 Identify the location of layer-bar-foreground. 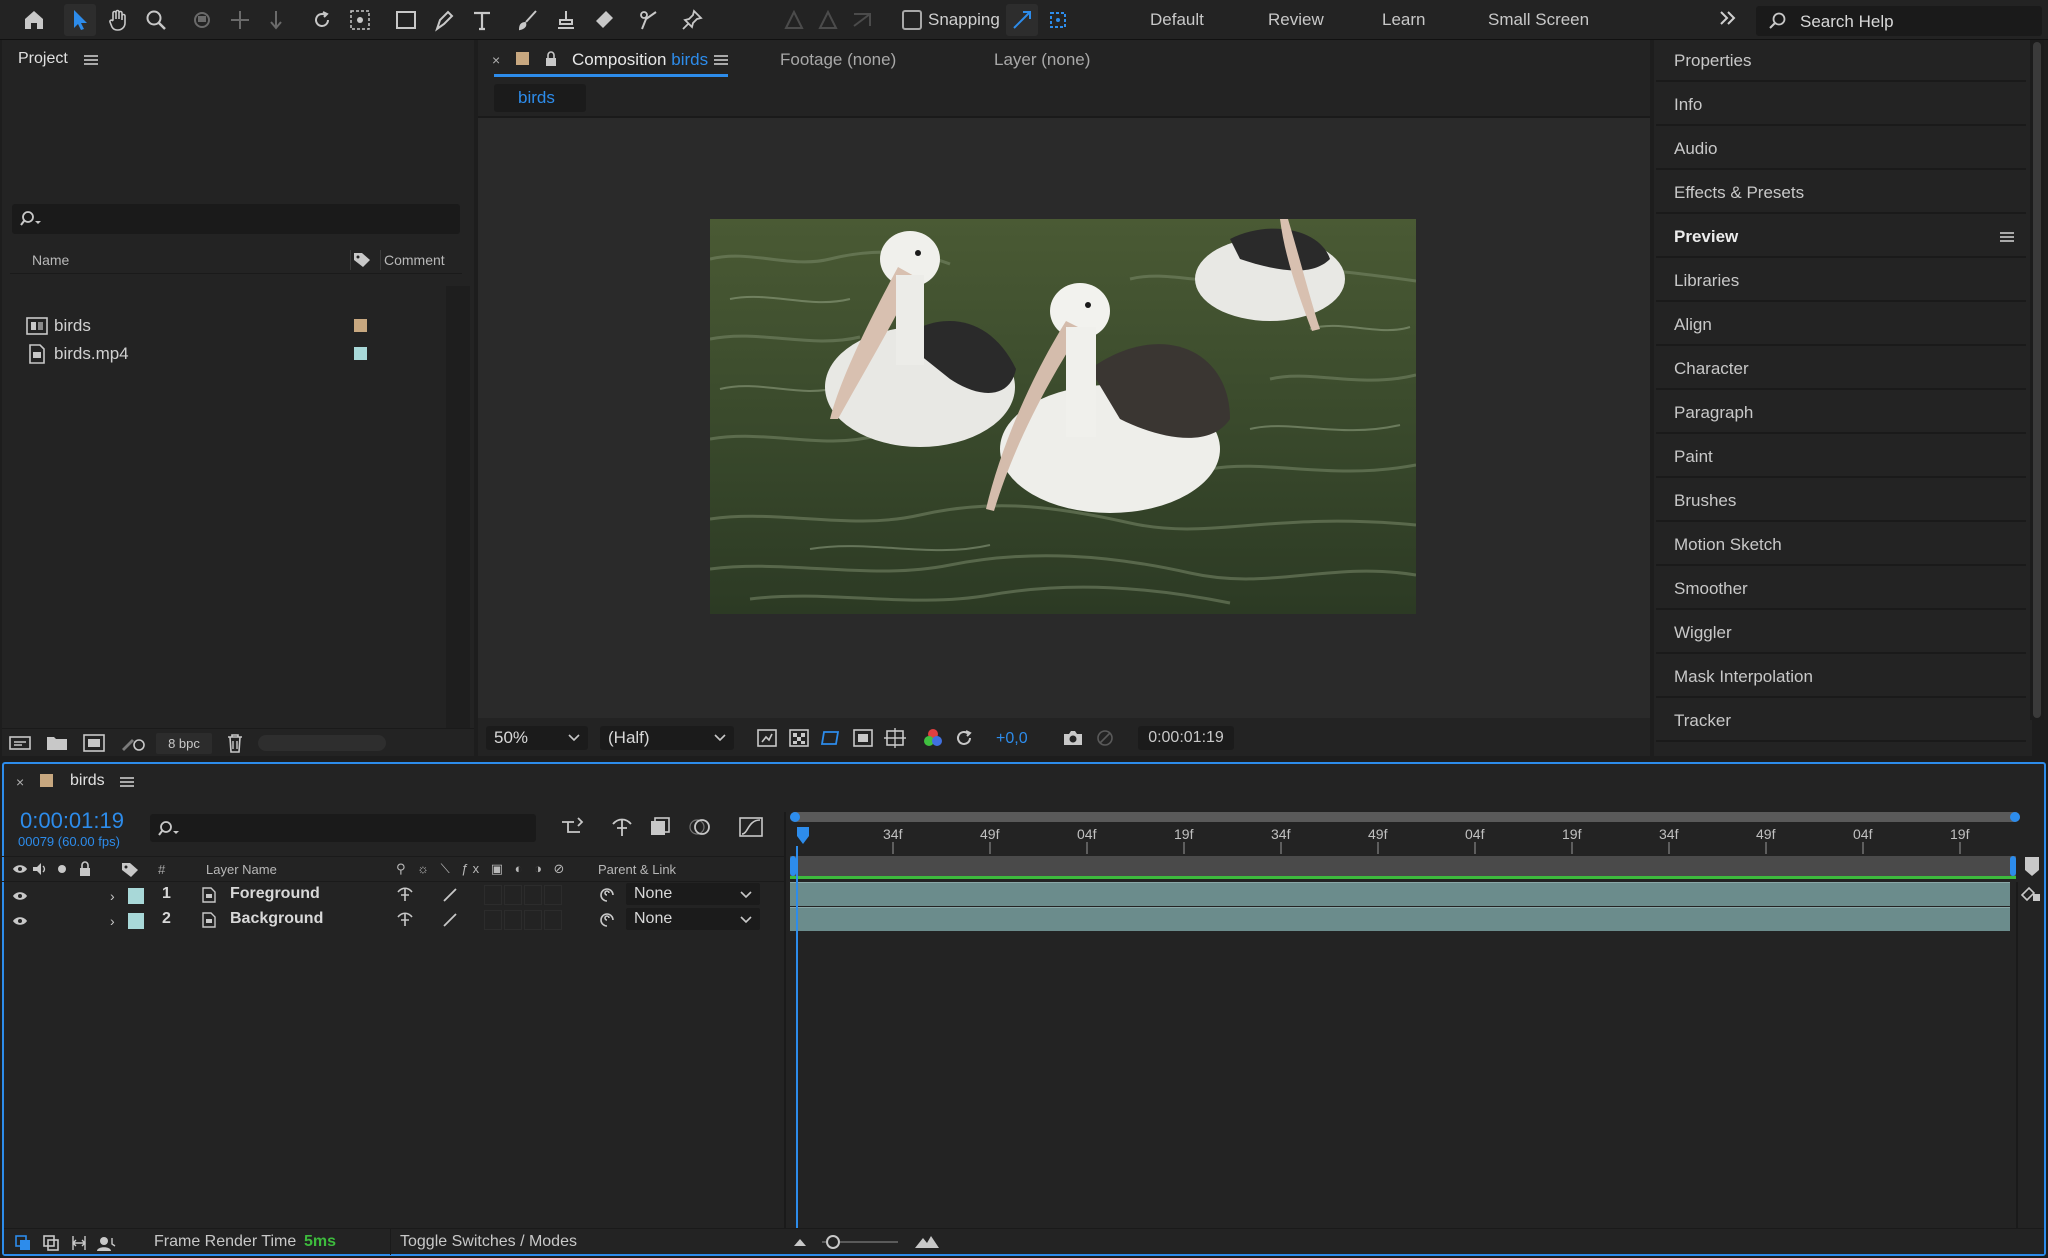
(1400, 894).